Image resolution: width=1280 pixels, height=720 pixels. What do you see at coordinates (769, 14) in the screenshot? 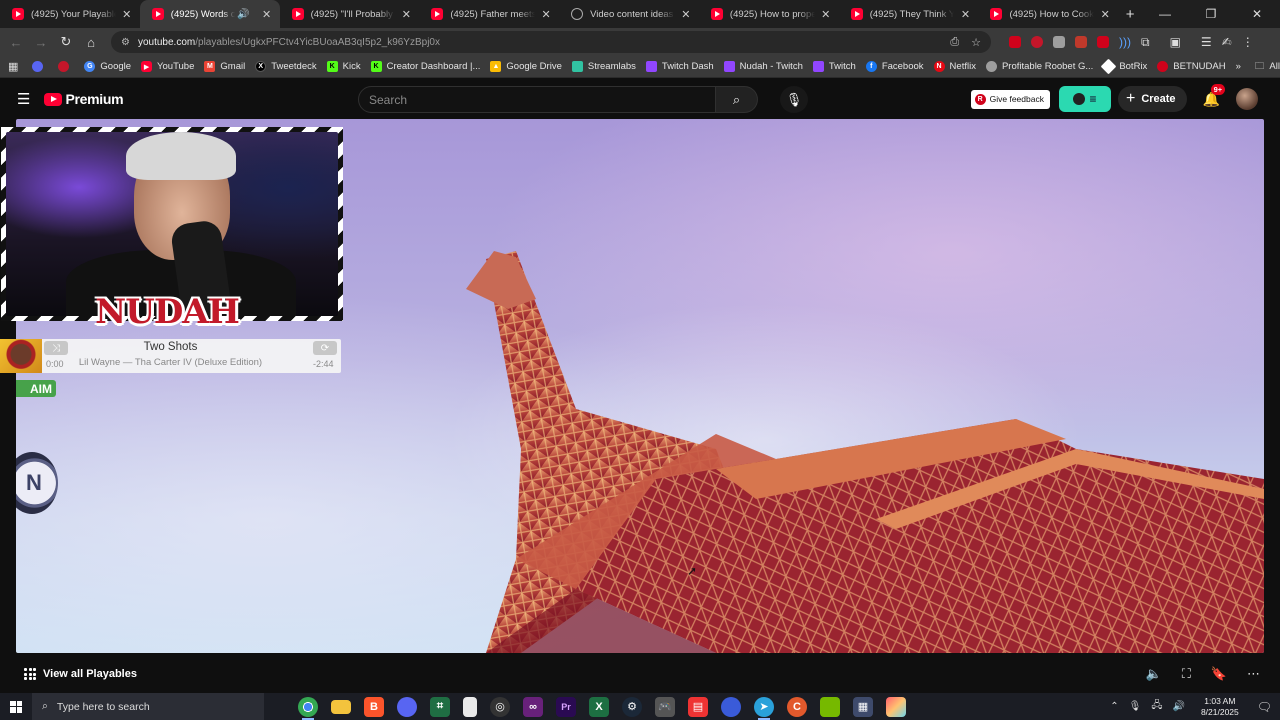
I see `tab-how-to-properly-cut: (4925) How to properly cut ✕` at bounding box center [769, 14].